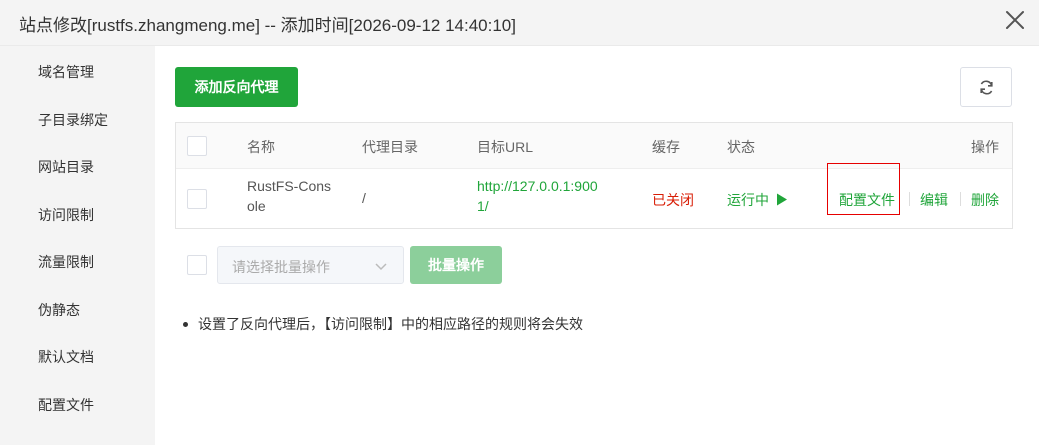 The image size is (1039, 445). I want to click on refresh-button, so click(986, 87).